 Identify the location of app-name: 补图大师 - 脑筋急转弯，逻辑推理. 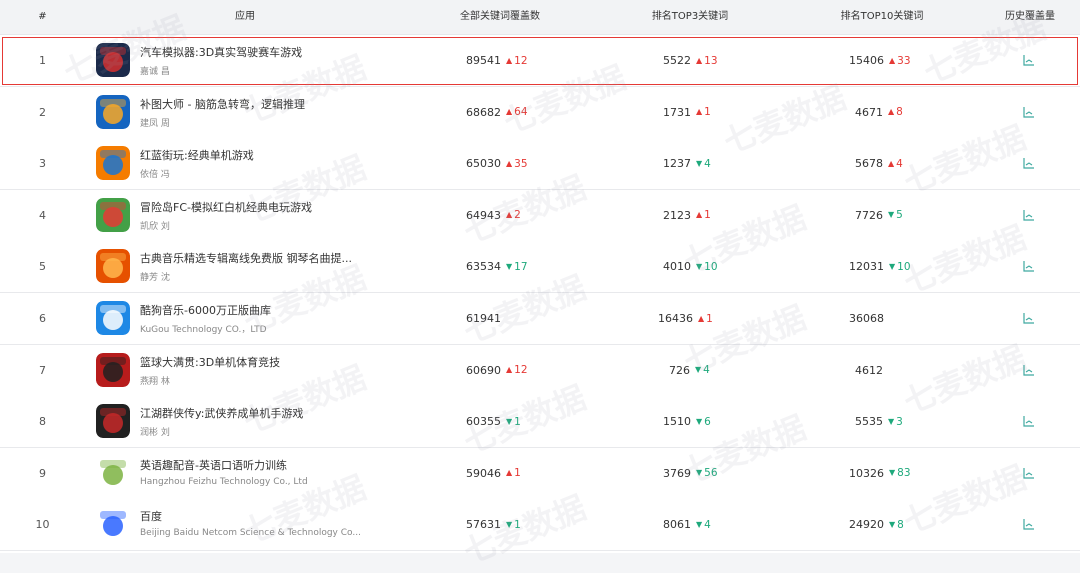
(222, 104).